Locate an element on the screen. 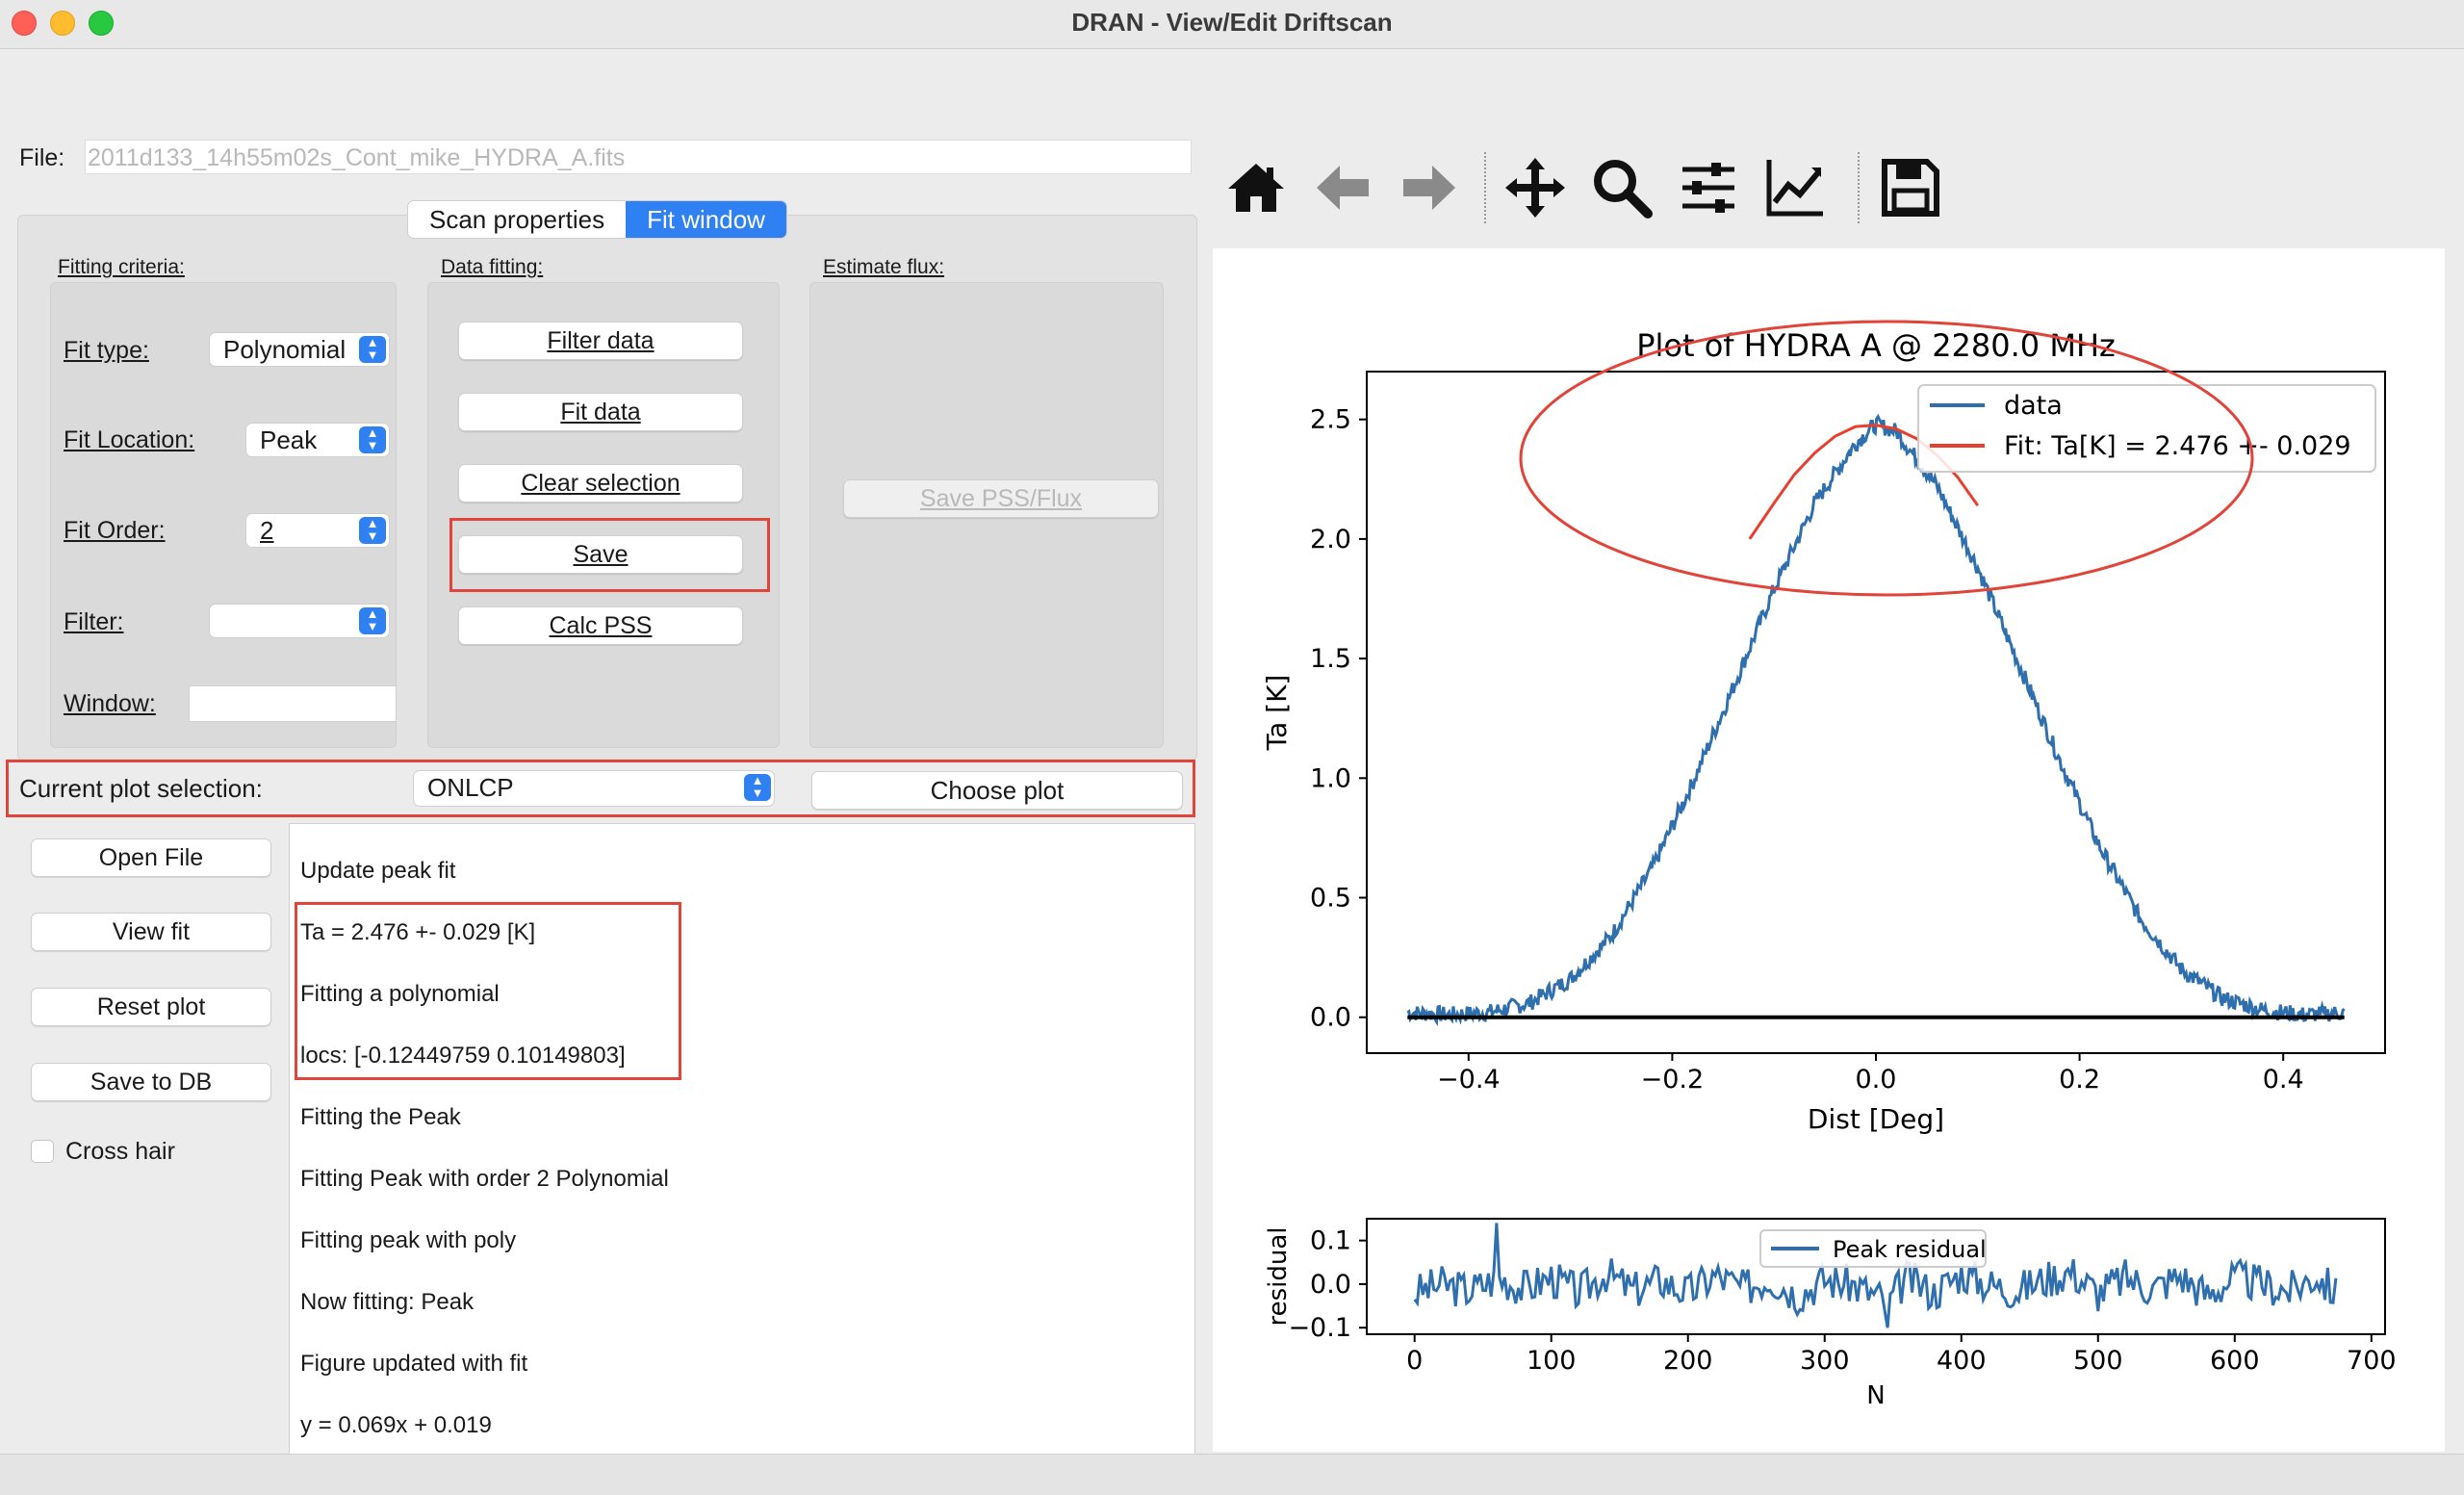  edit-axis-icon is located at coordinates (1795, 187).